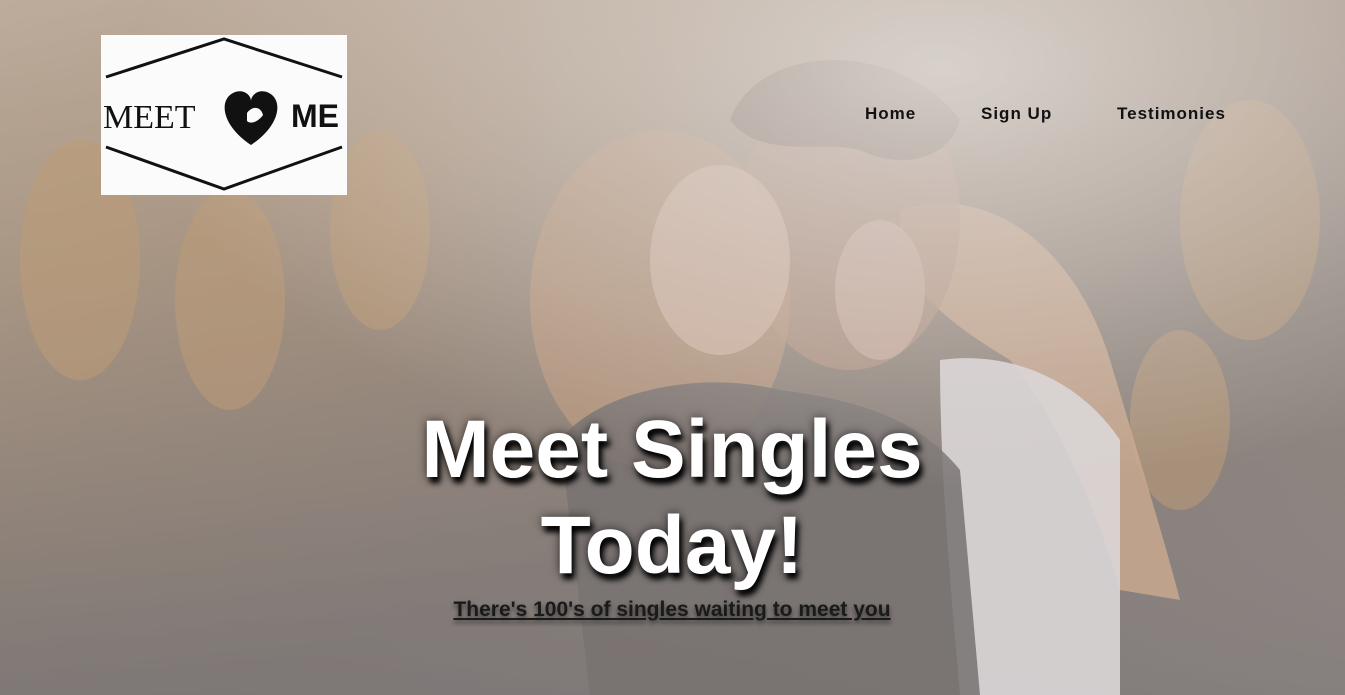 The height and width of the screenshot is (695, 1345). Describe the element at coordinates (672, 545) in the screenshot. I see `hero-headline-line2: Today!` at that location.